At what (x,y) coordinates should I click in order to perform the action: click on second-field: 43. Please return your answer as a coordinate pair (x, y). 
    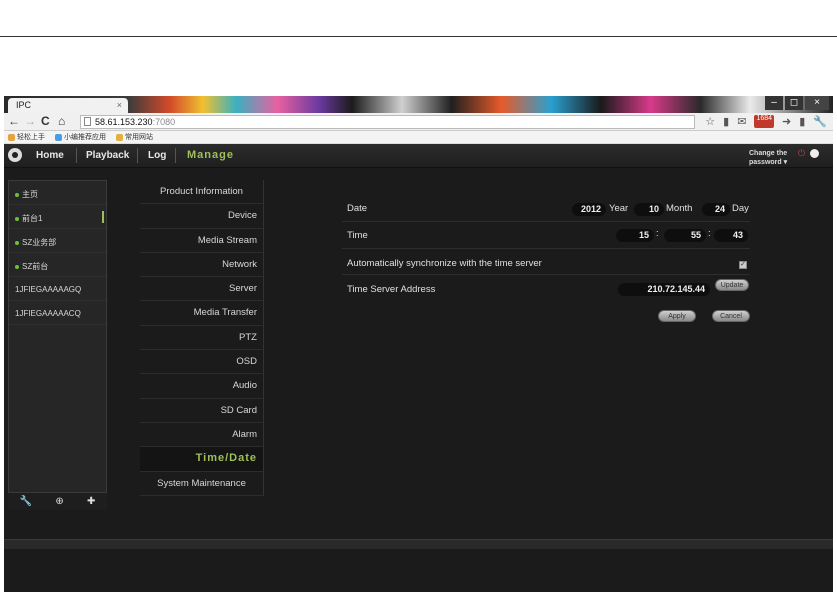
    Looking at the image, I should click on (731, 235).